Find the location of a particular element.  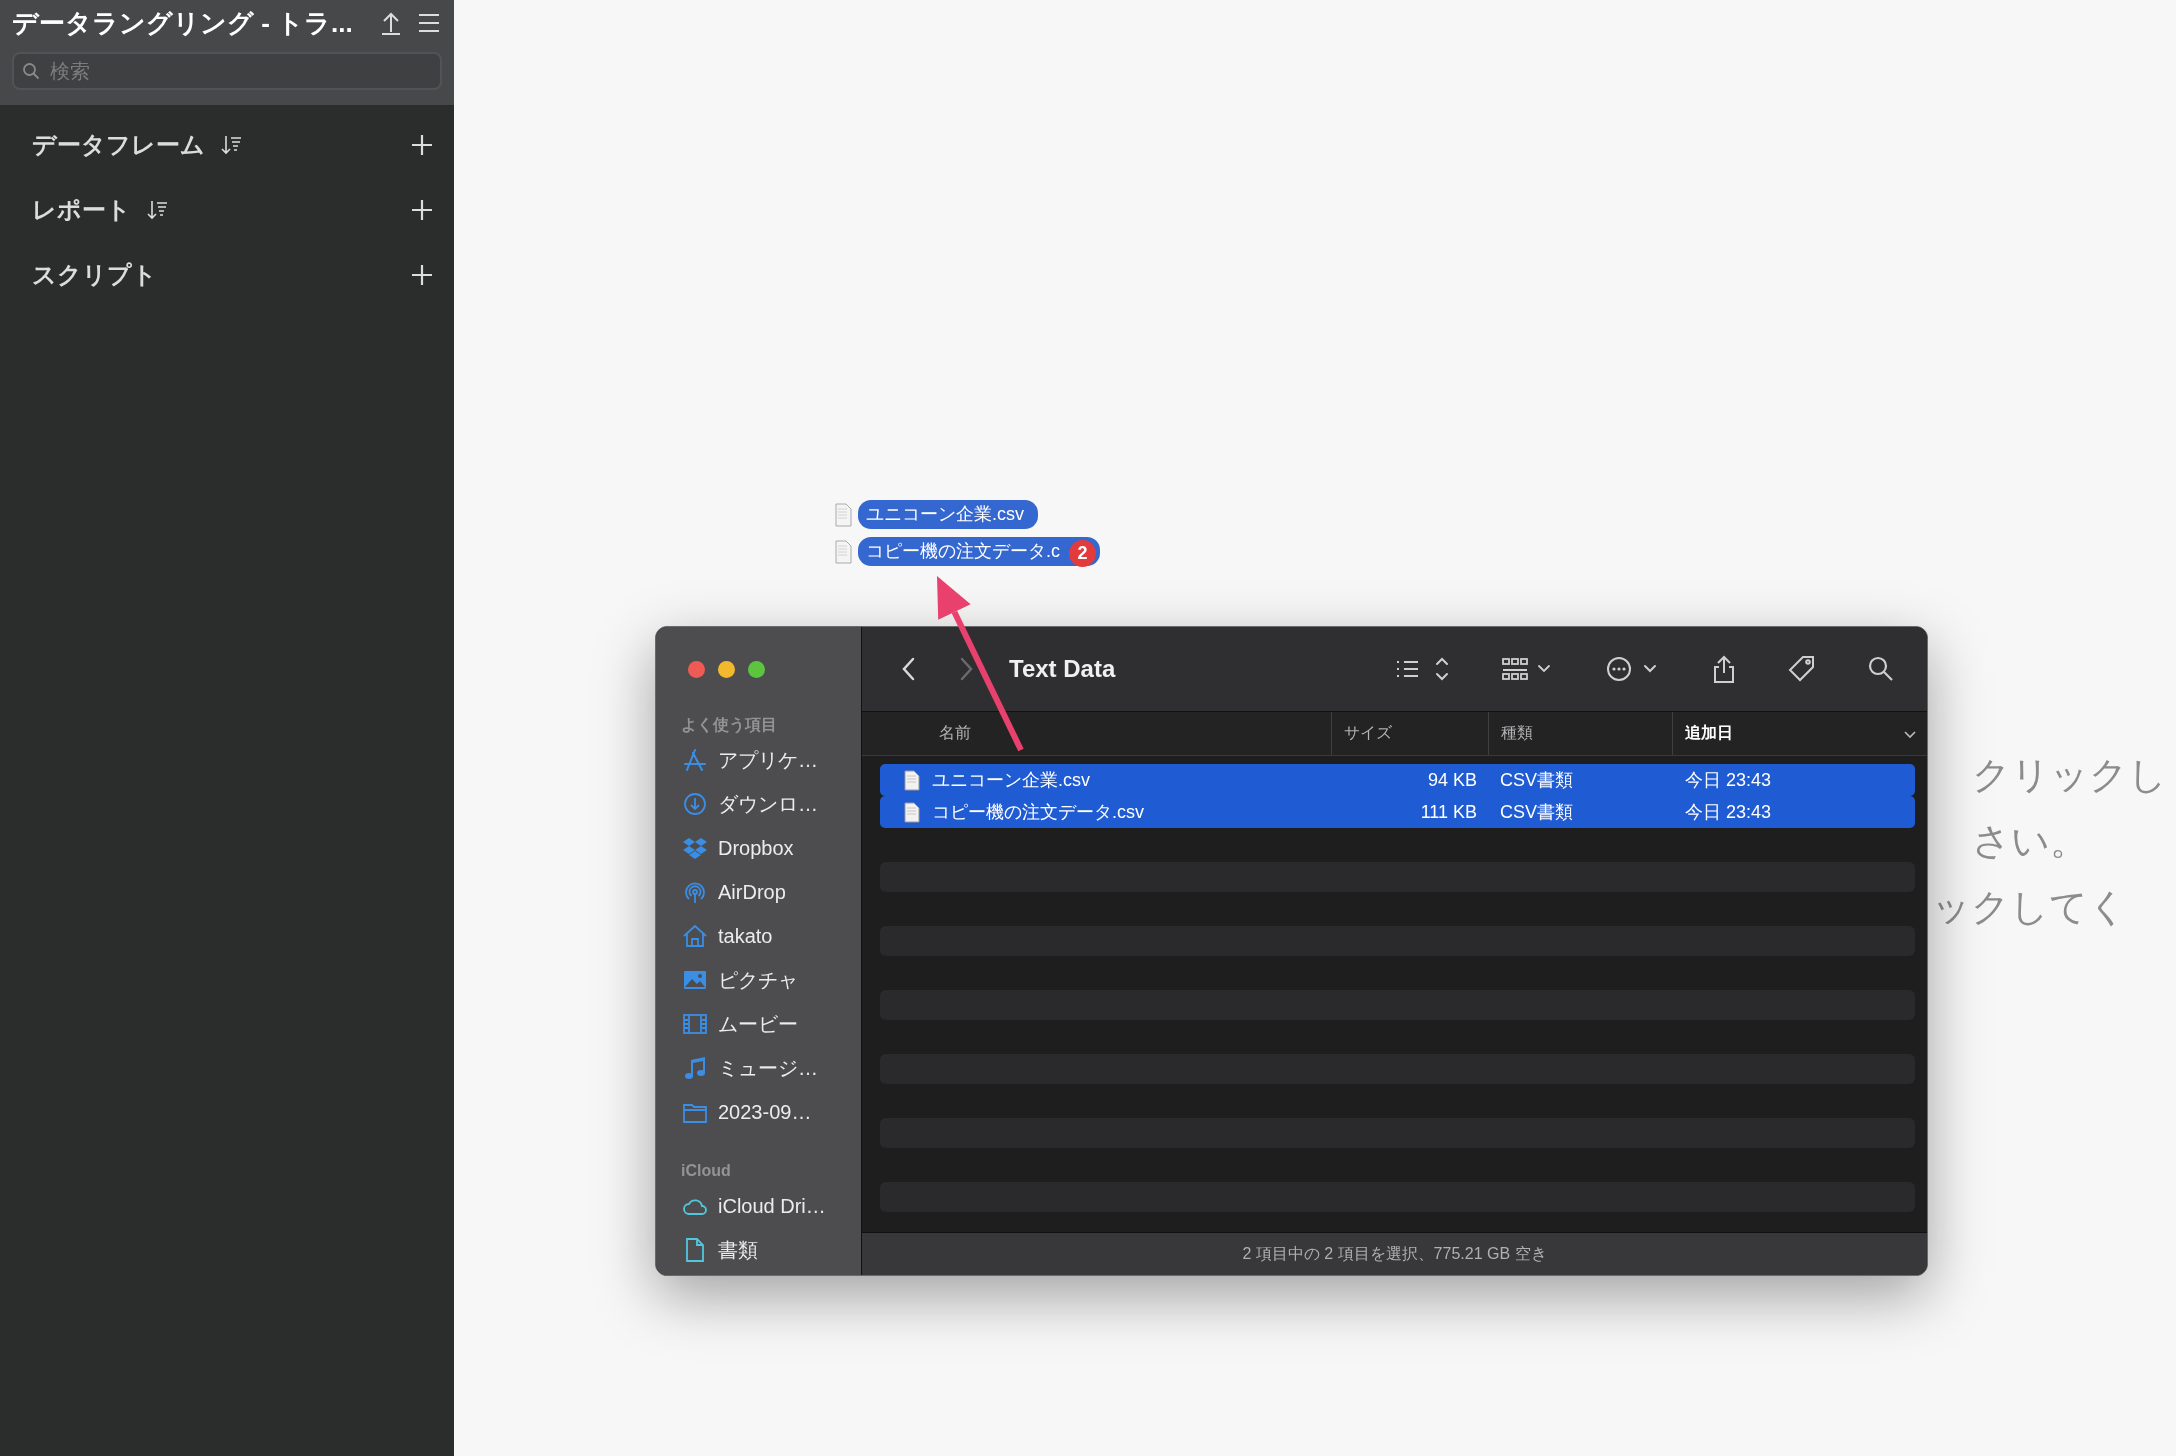

status-text: 2 項目中の 2 項目を選択、775.21 GB 空き is located at coordinates (1394, 1253).